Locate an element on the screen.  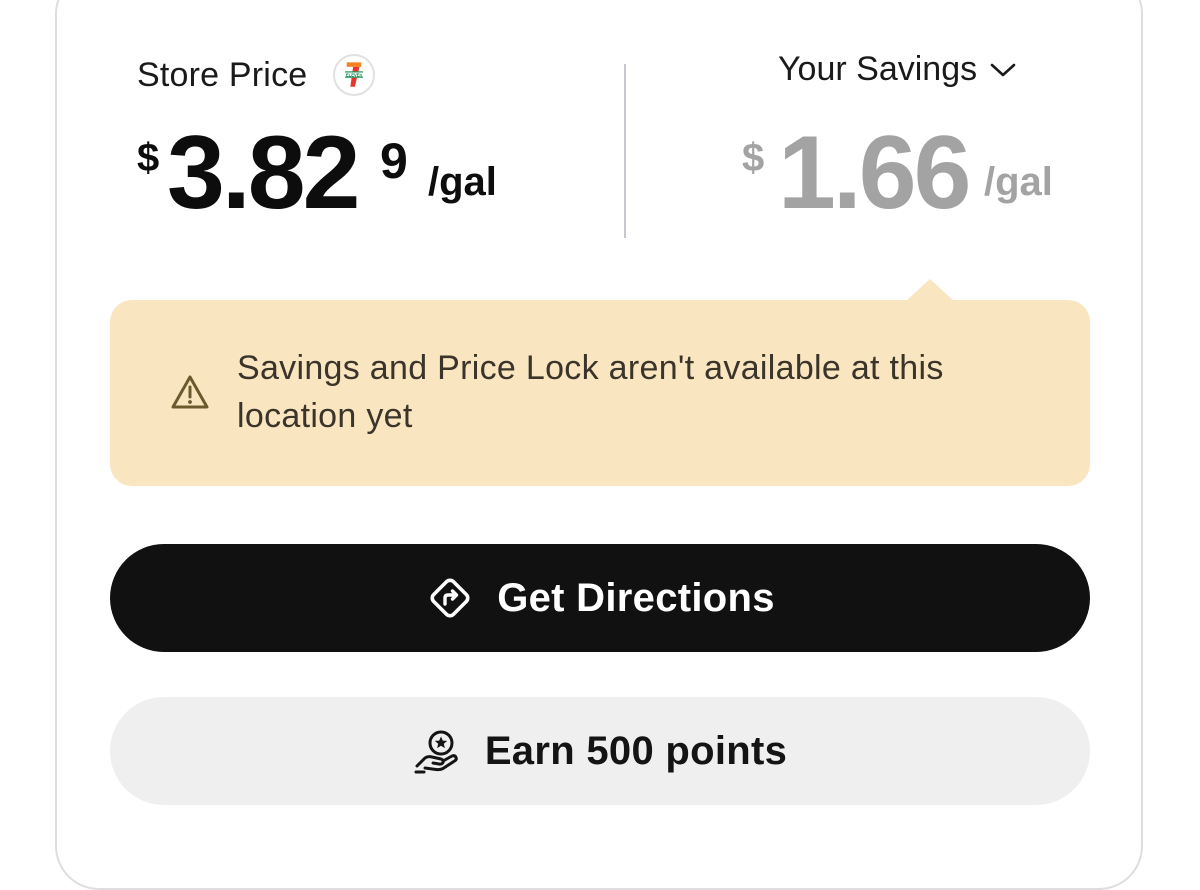
get-directions-button: Get Directions is located at coordinates (600, 598).